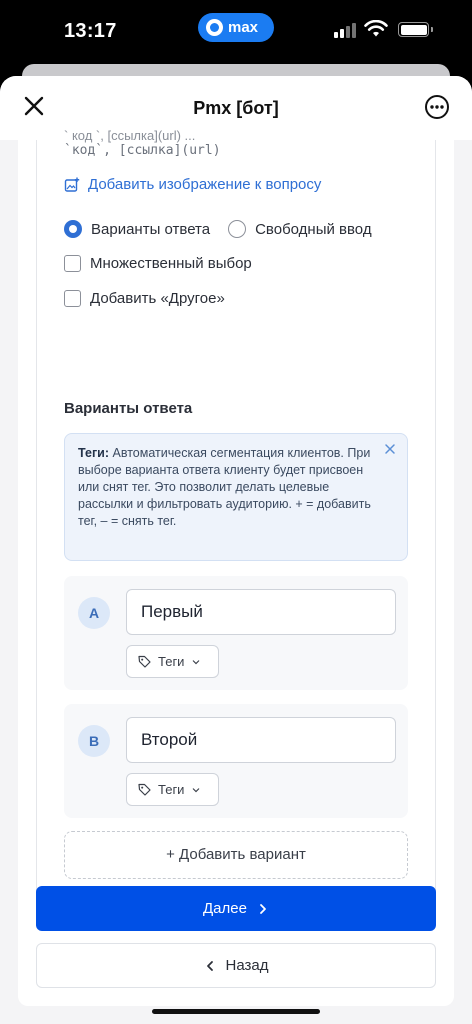  Describe the element at coordinates (218, 229) in the screenshot. I see `answer-type-group: Варианты ответа Свободный ввод` at that location.